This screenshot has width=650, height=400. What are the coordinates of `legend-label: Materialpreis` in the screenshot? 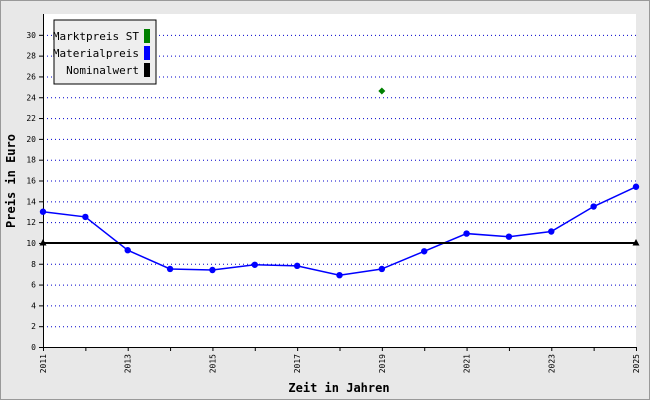 It's located at (96, 53).